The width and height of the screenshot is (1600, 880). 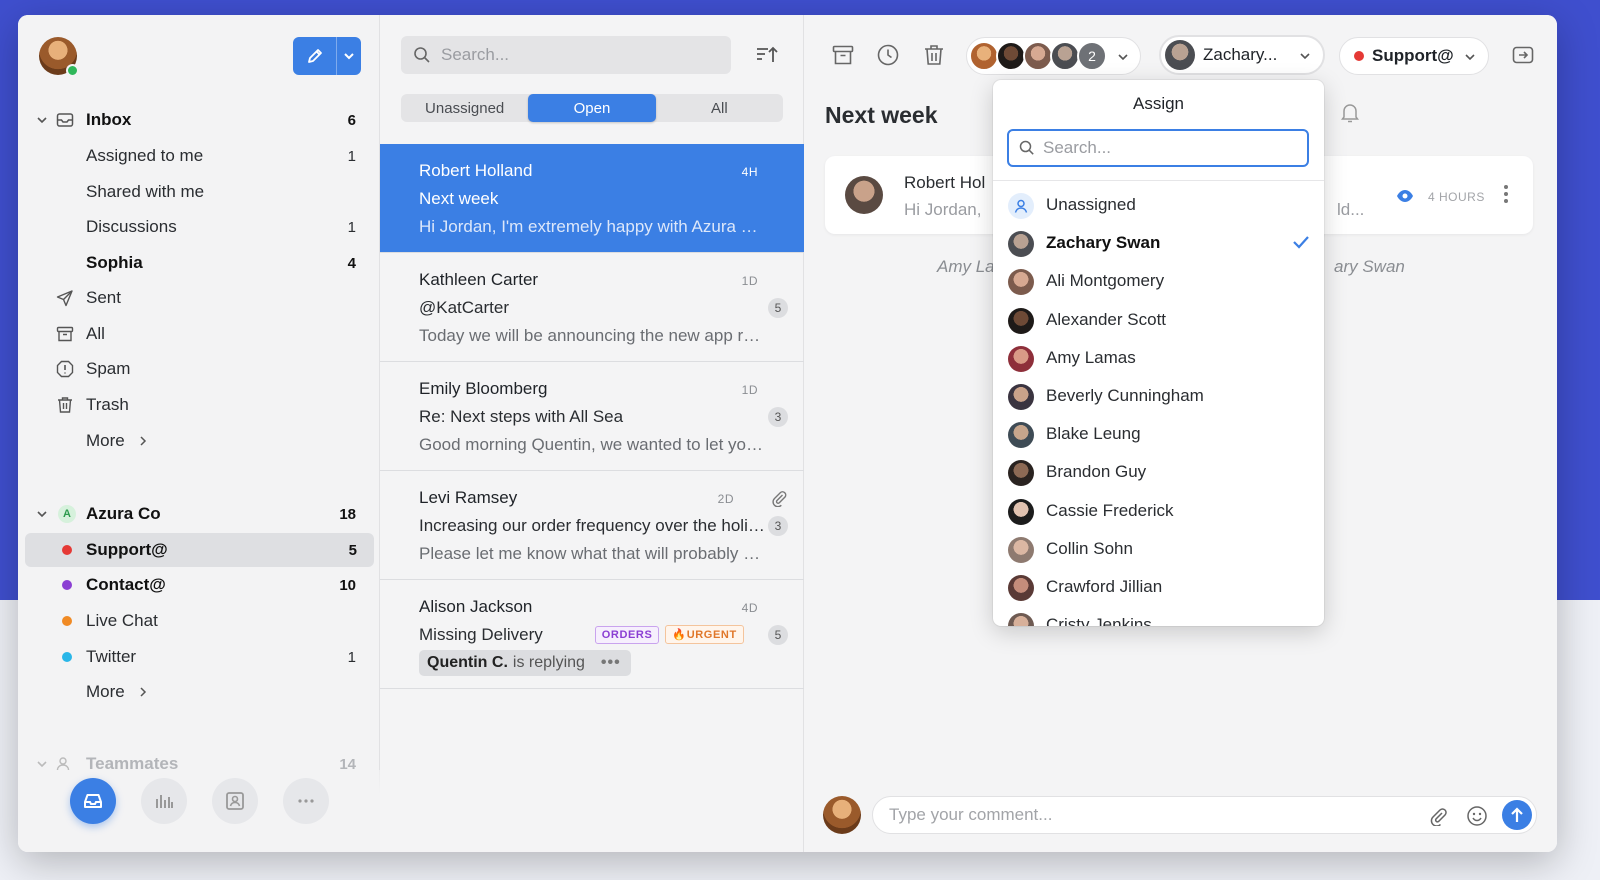 I want to click on activity-text-right: ary Swan, so click(x=1369, y=266).